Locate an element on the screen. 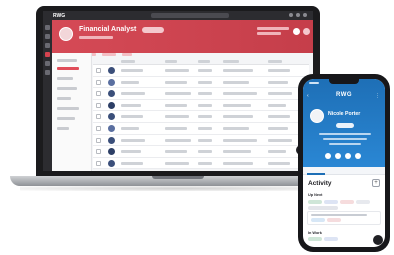 The height and width of the screenshot is (255, 394). nav-reports-icon is located at coordinates (47, 63).